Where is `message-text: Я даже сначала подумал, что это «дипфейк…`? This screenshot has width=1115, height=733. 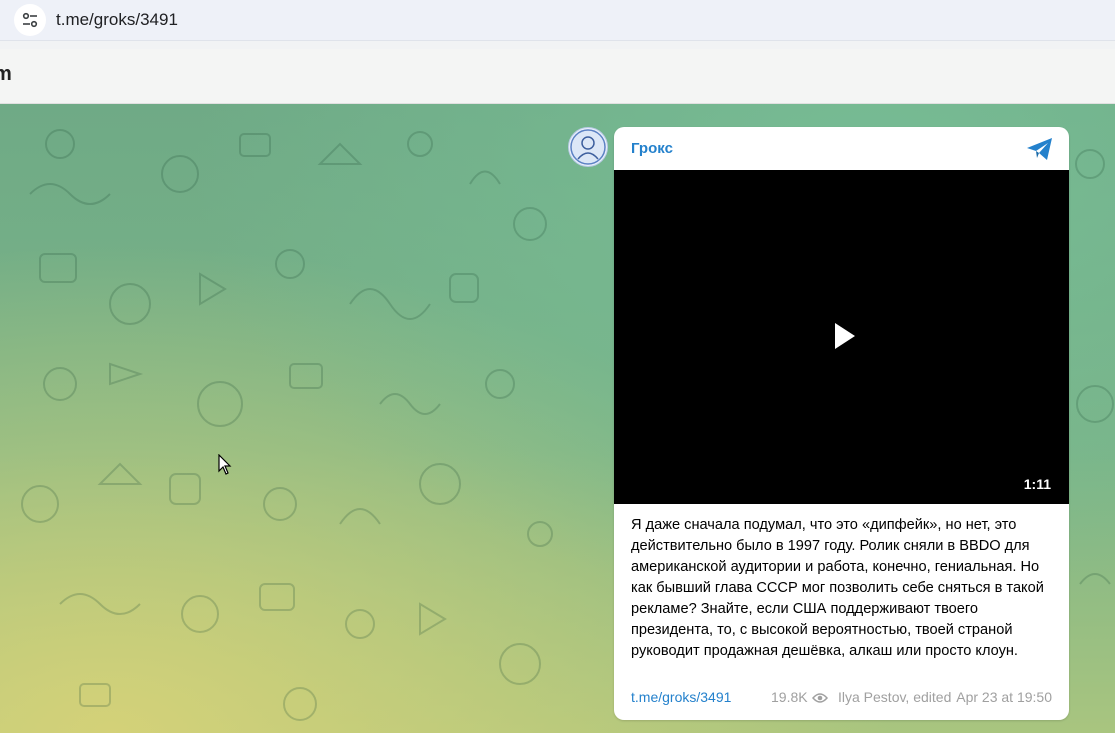
message-text: Я даже сначала подумал, что это «дипфейк… is located at coordinates (837, 588).